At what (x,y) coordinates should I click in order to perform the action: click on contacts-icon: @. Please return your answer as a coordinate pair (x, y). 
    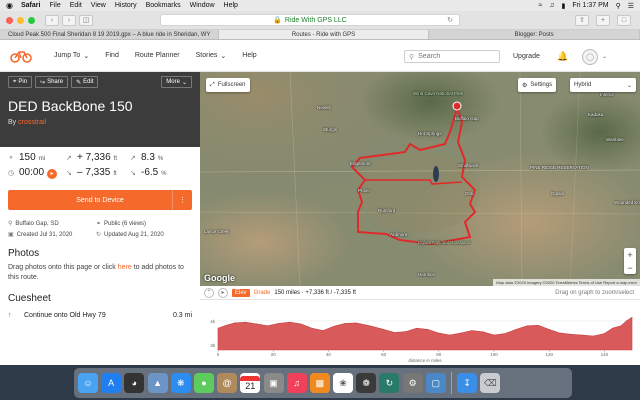
    Looking at the image, I should click on (227, 383).